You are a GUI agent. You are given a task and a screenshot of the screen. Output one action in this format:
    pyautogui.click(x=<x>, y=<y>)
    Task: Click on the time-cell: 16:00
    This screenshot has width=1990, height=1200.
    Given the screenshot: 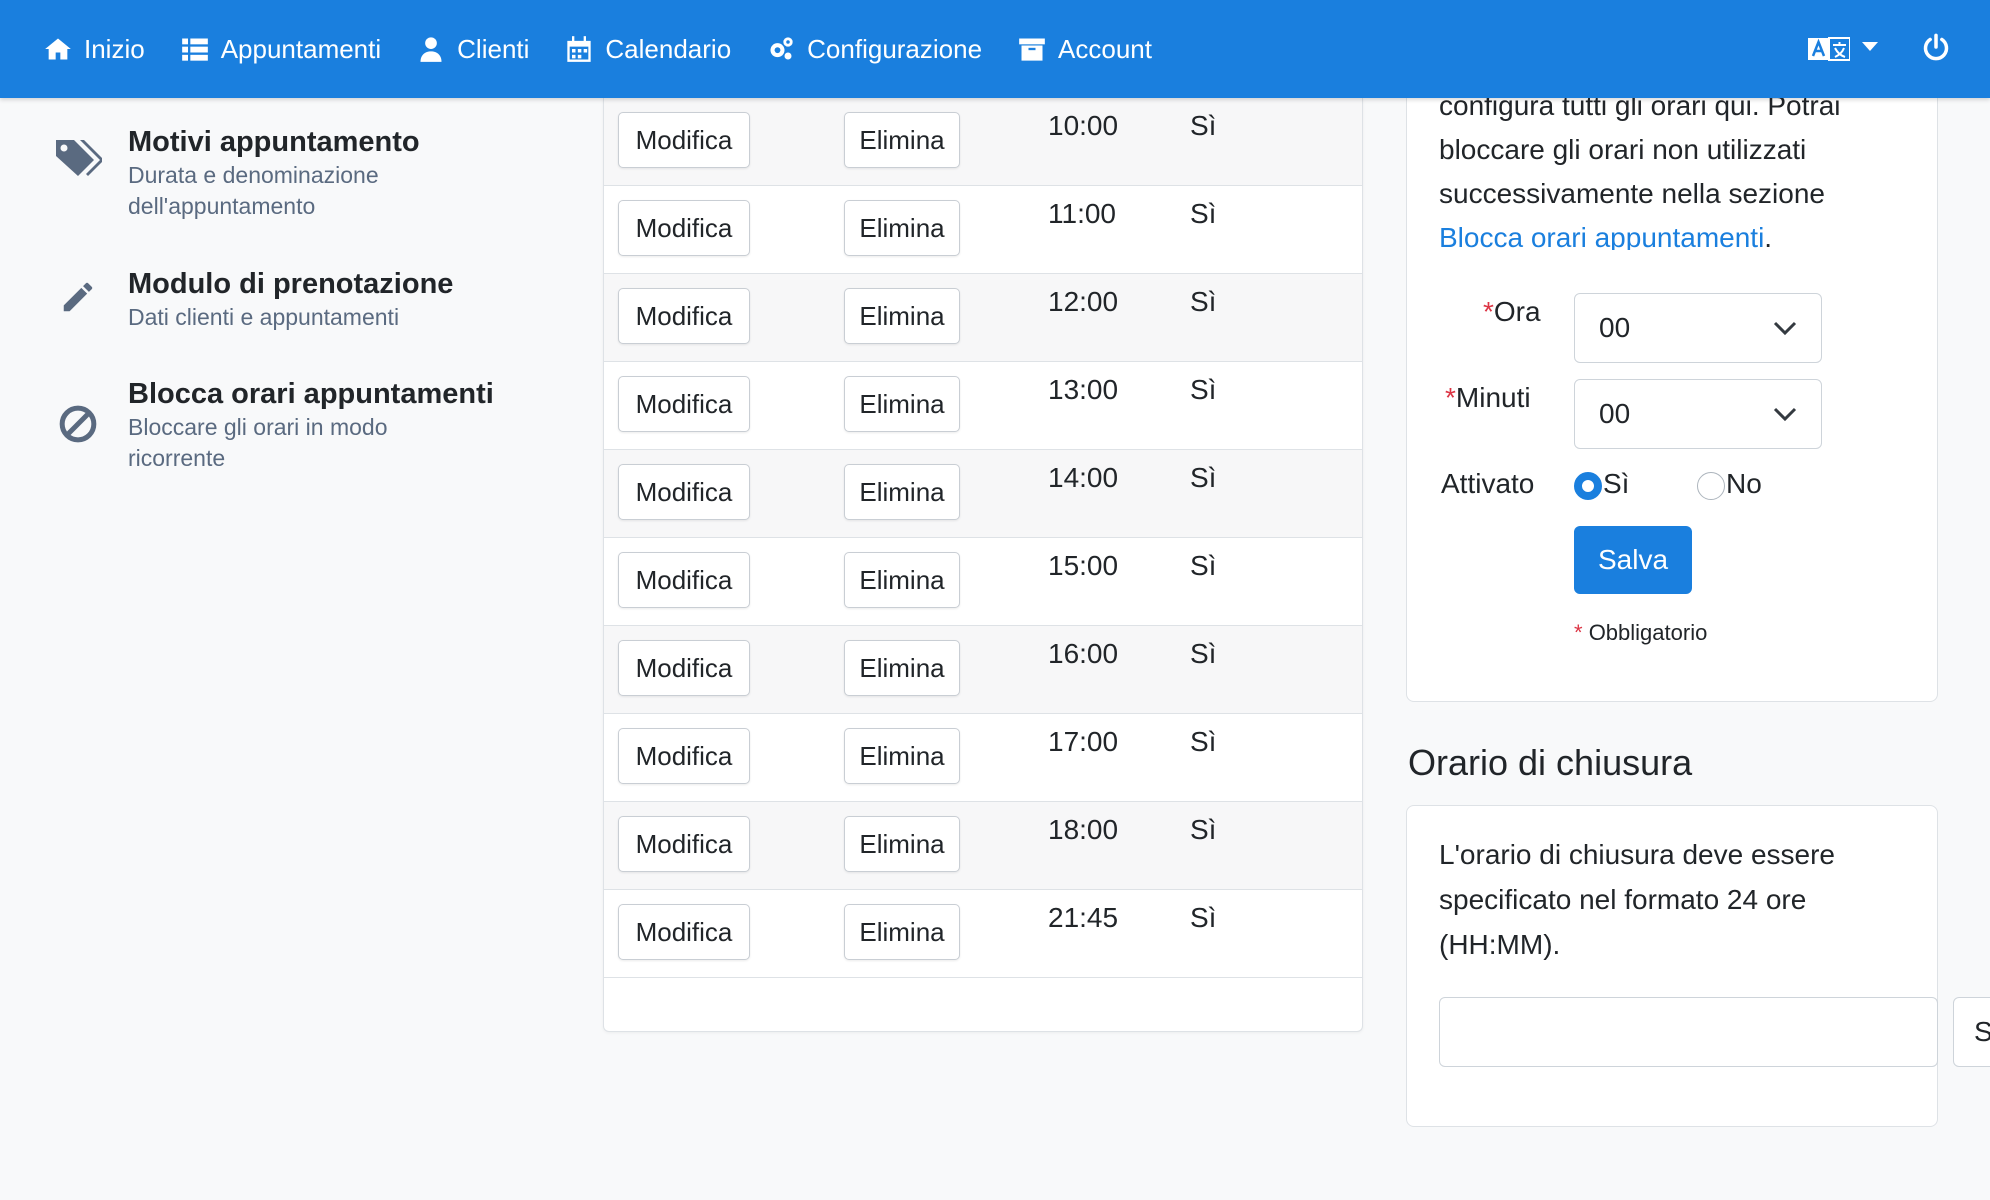 What is the action you would take?
    pyautogui.click(x=1083, y=653)
    